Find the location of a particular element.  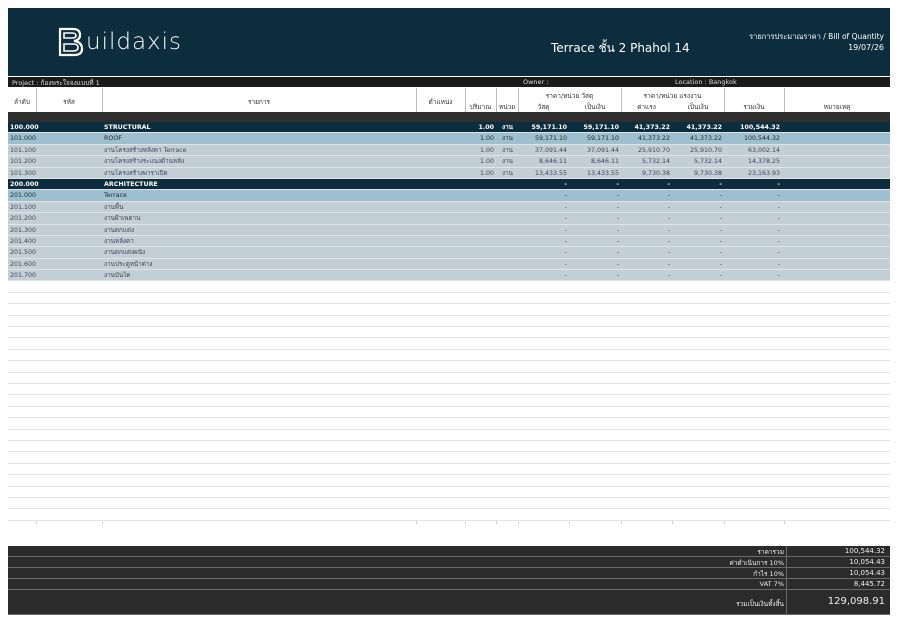

row-no: 201.300 is located at coordinates (23, 230).